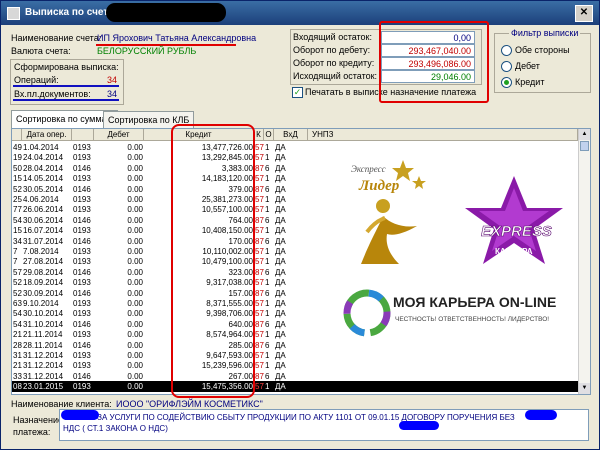 Image resolution: width=600 pixels, height=450 pixels. What do you see at coordinates (259, 135) in the screenshot?
I see `col-header-k: К` at bounding box center [259, 135].